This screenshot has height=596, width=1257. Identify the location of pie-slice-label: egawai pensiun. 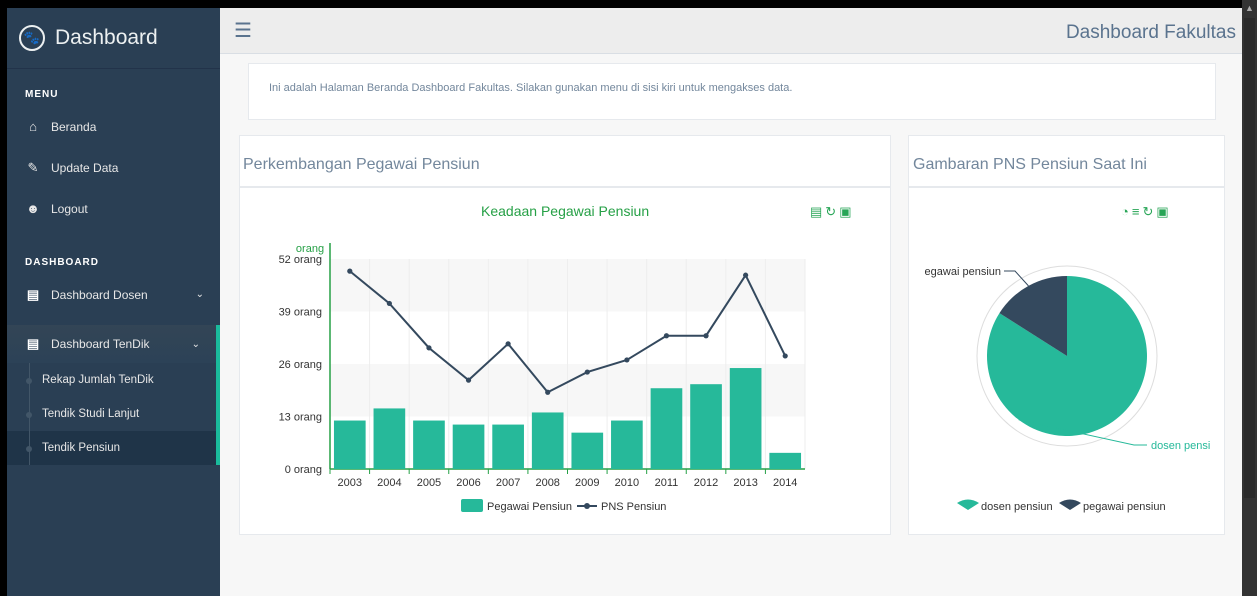
(963, 272).